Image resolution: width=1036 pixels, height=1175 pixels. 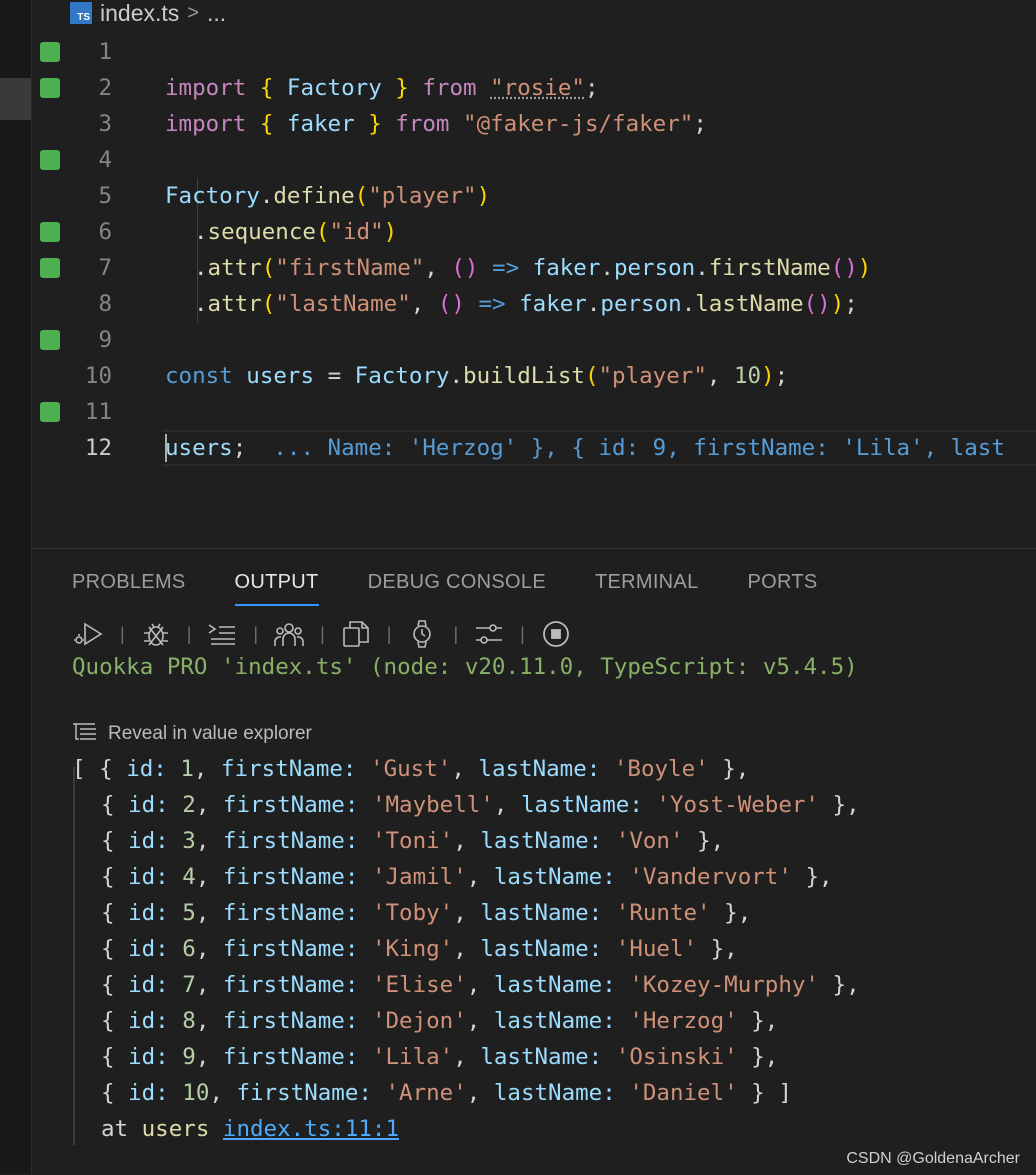 I want to click on run-icon, so click(x=89, y=634).